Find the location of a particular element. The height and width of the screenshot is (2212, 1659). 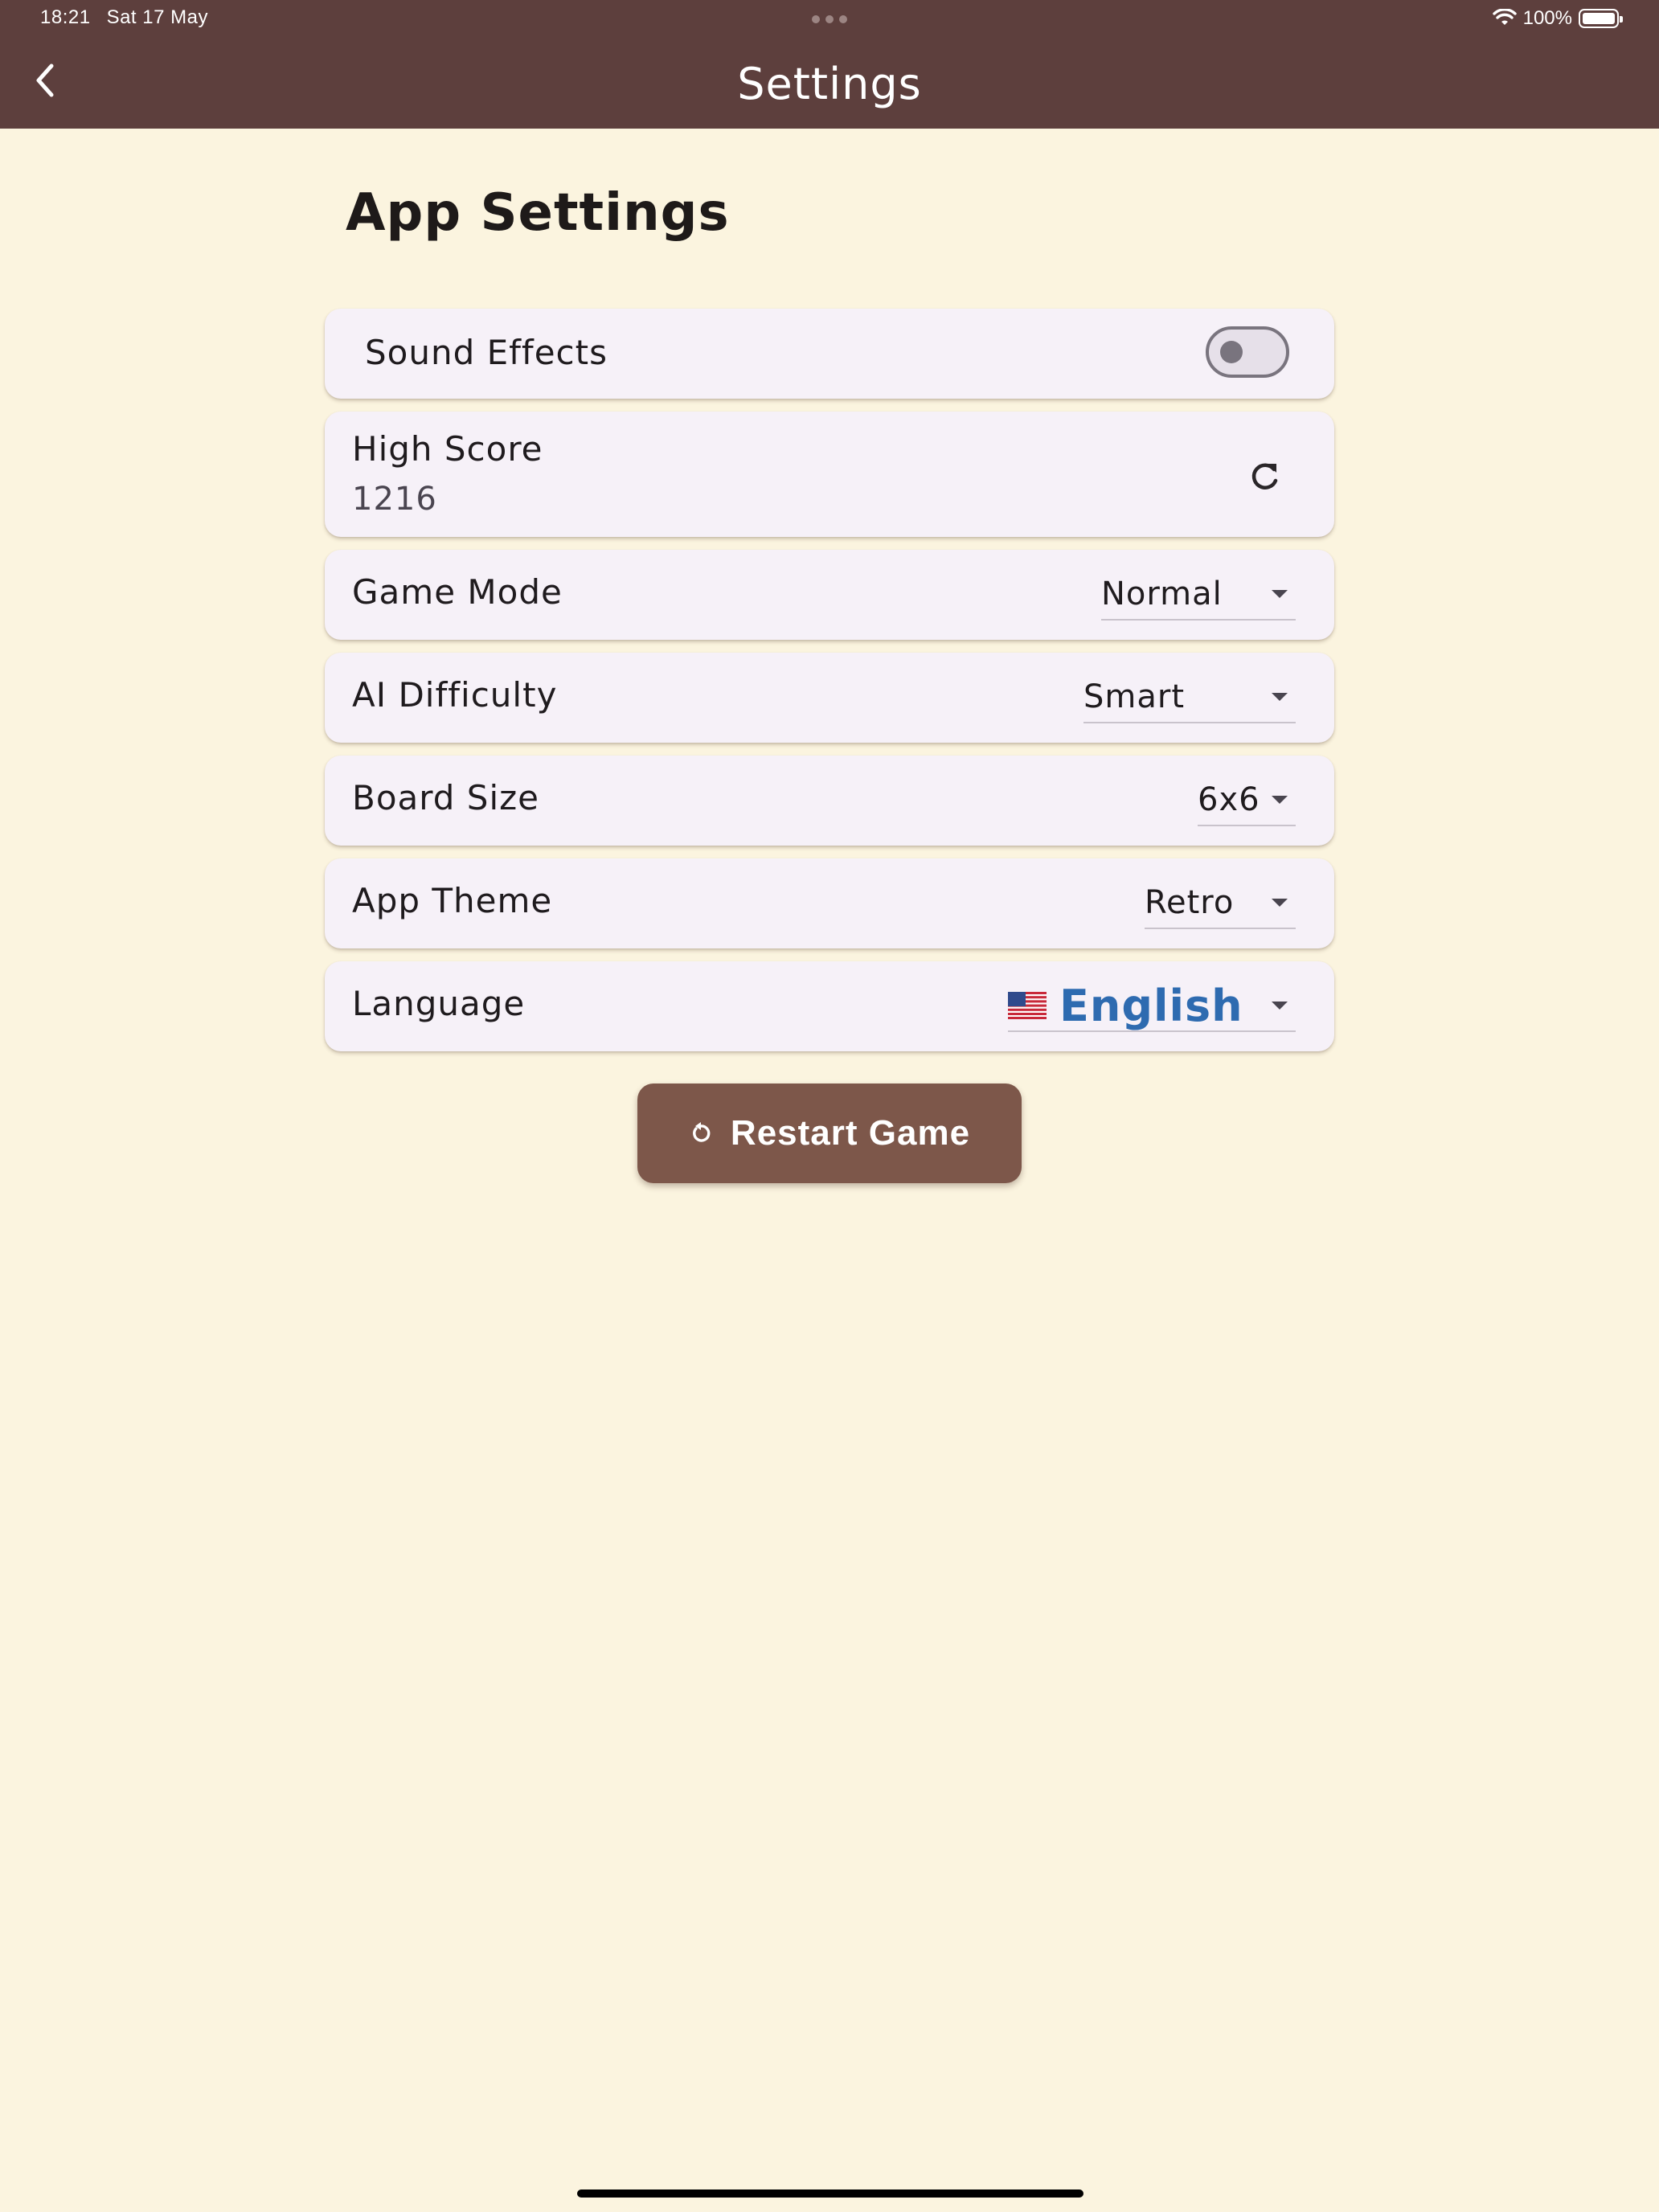

app-bar: 18:21 Sat 17 May 100% Settings is located at coordinates (829, 64).